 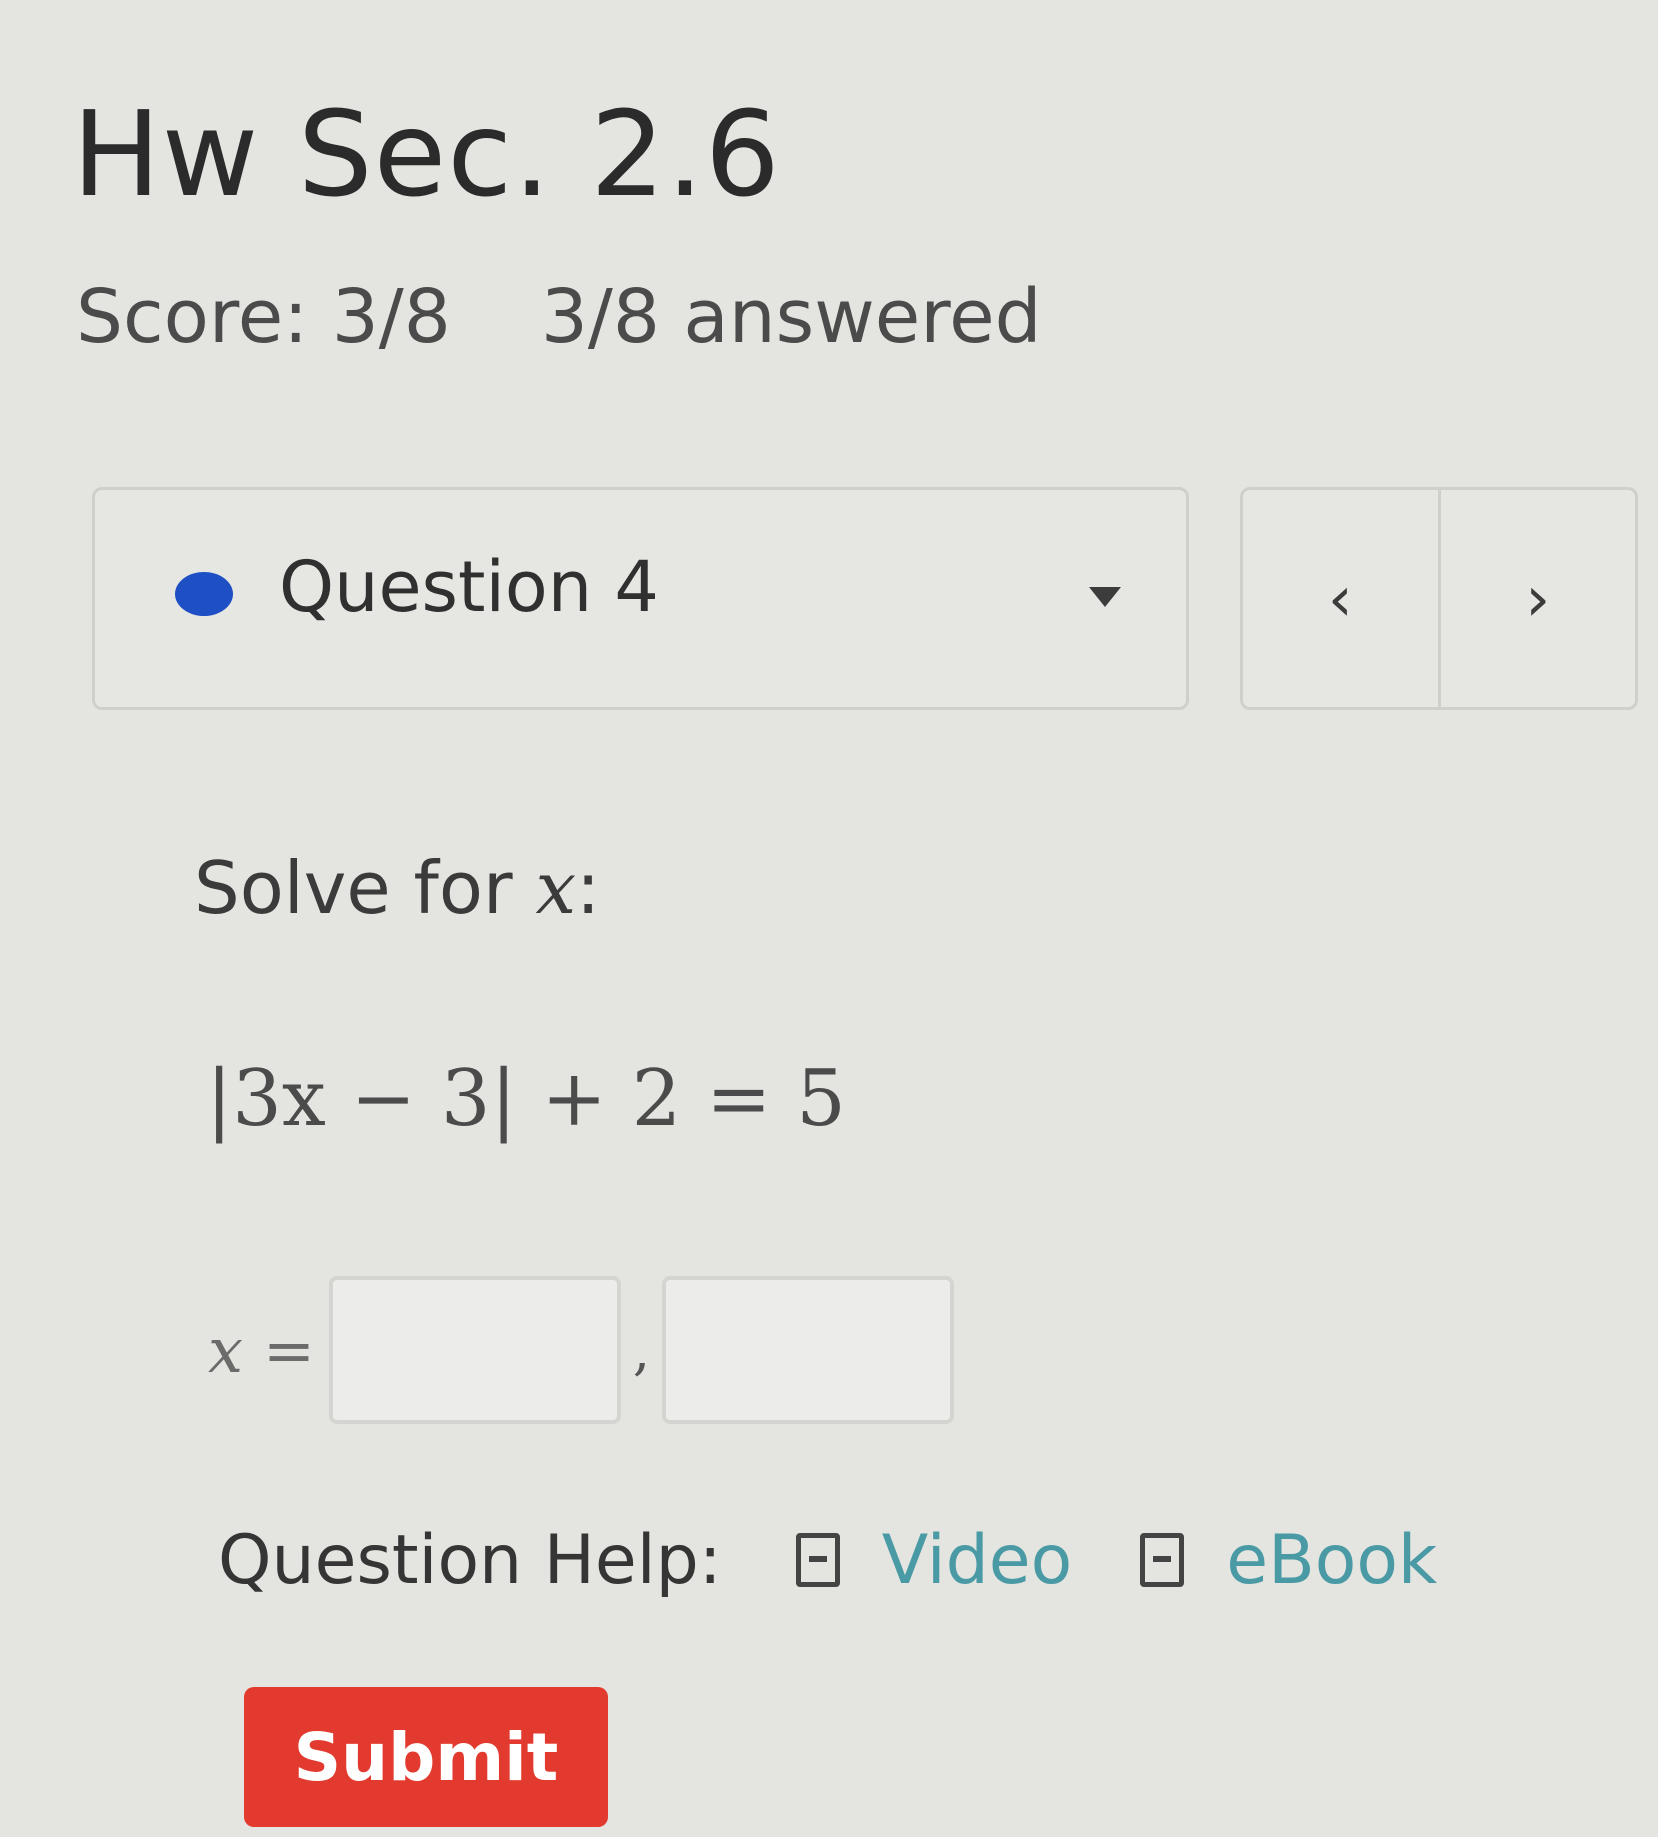 I want to click on answer-variable: x, so click(x=225, y=1350).